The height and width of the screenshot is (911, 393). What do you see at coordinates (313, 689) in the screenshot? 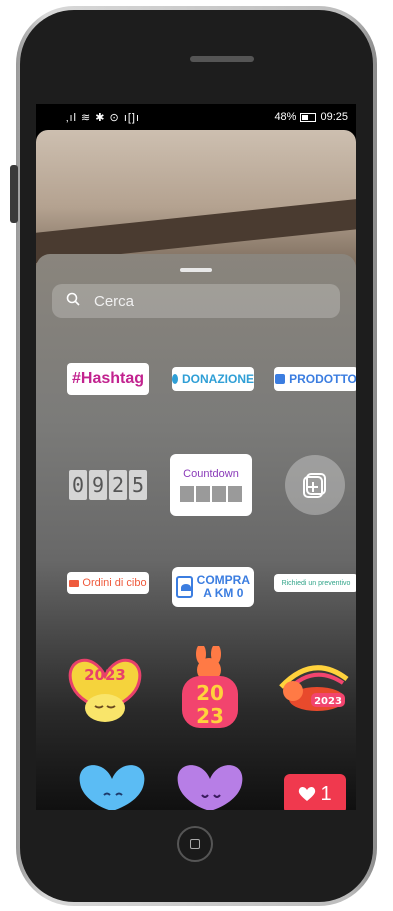
I see `sticker-dog-2023: 2023` at bounding box center [313, 689].